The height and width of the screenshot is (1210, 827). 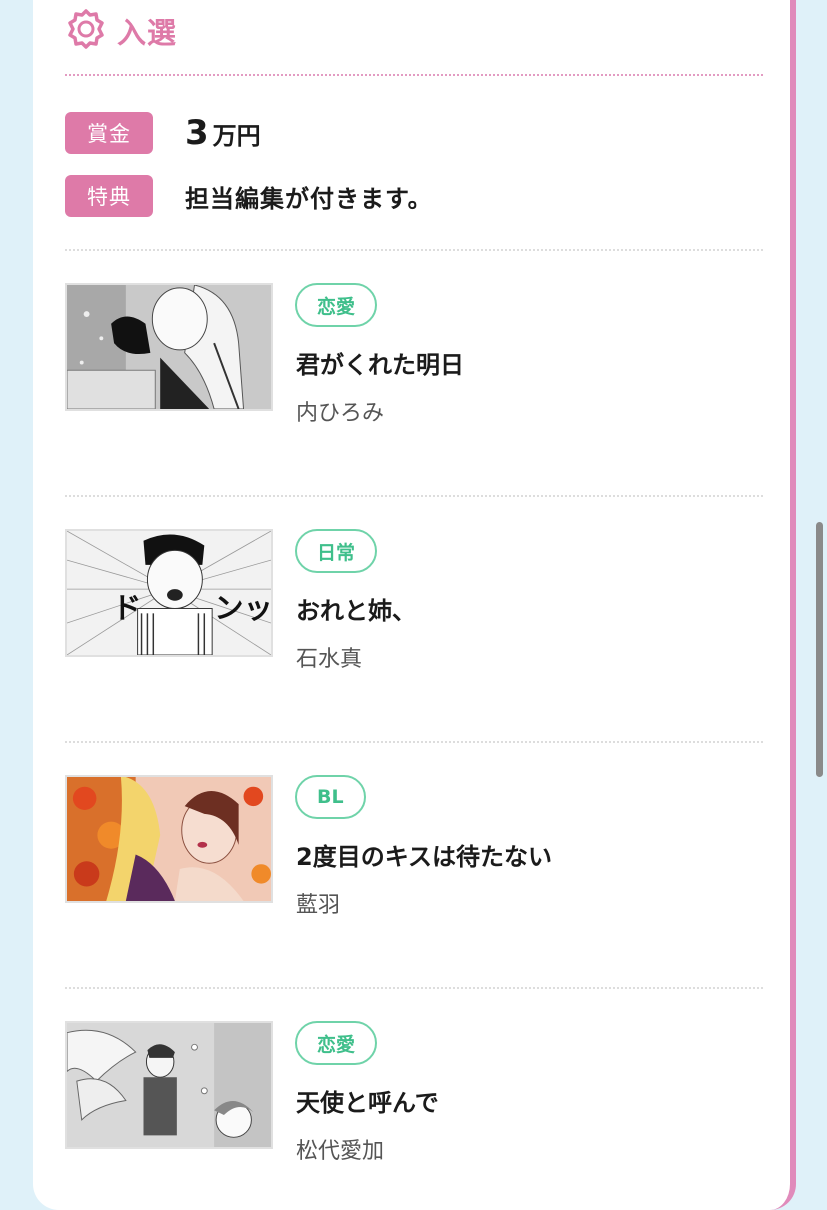 What do you see at coordinates (147, 33) in the screenshot?
I see `section-title: 入選` at bounding box center [147, 33].